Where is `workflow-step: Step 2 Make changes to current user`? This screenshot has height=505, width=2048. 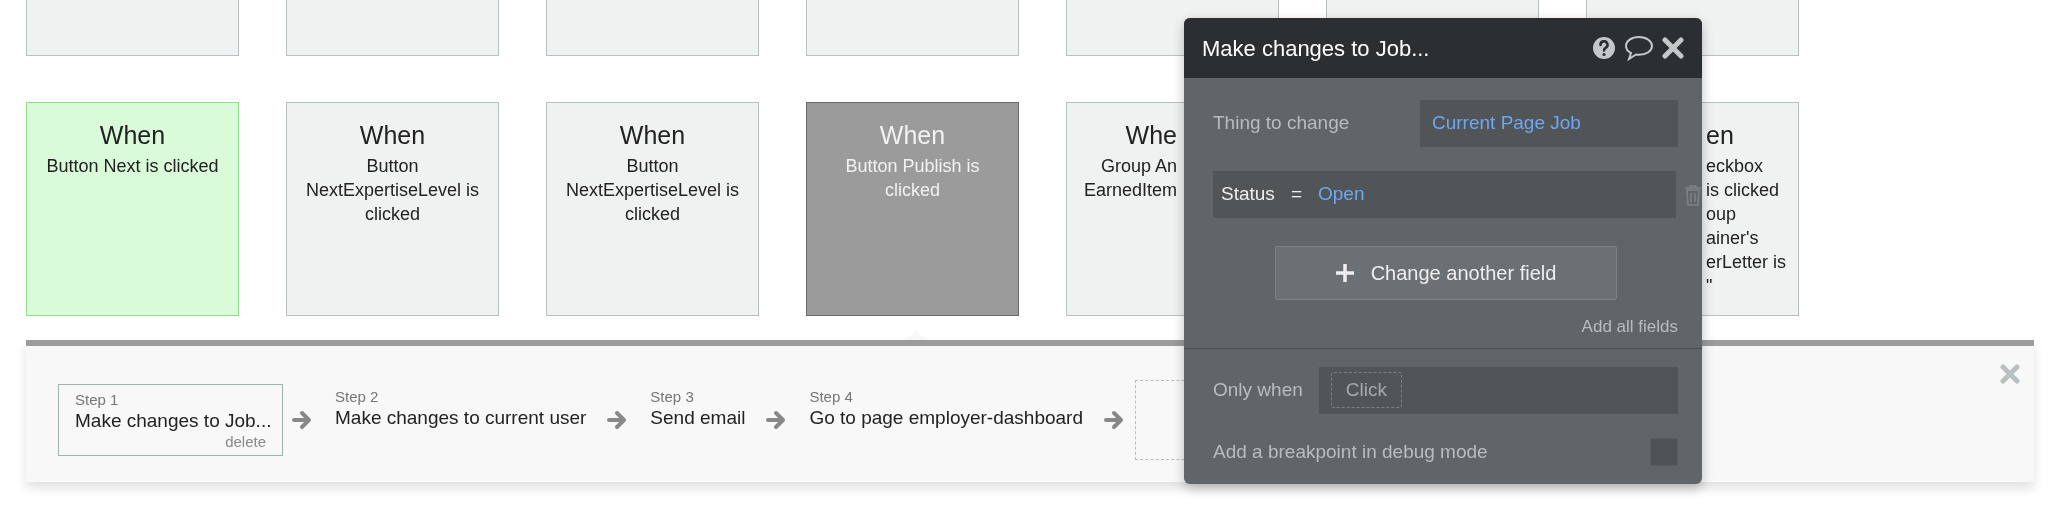
workflow-step: Step 2 Make changes to current user is located at coordinates (461, 409).